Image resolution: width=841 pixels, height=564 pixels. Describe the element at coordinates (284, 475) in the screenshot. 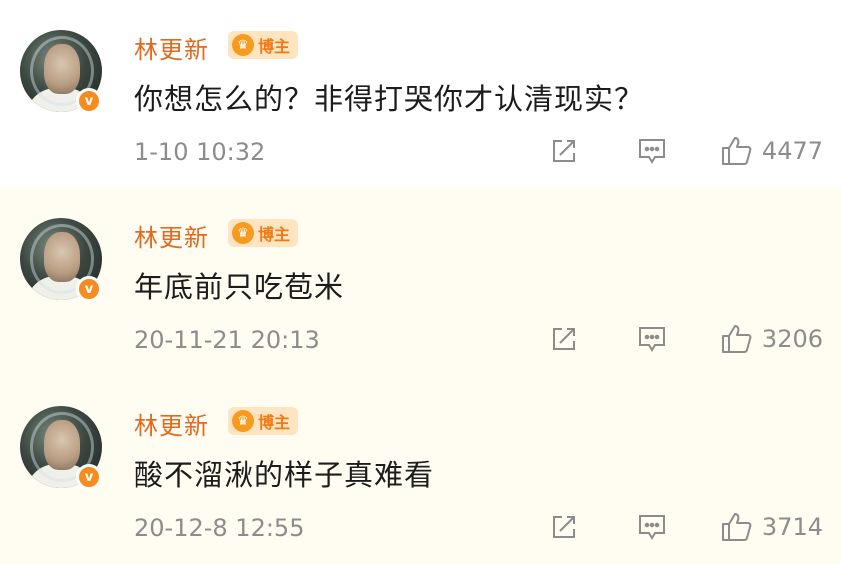

I see `comment-text: 酸不溜湫的样子真难看` at that location.